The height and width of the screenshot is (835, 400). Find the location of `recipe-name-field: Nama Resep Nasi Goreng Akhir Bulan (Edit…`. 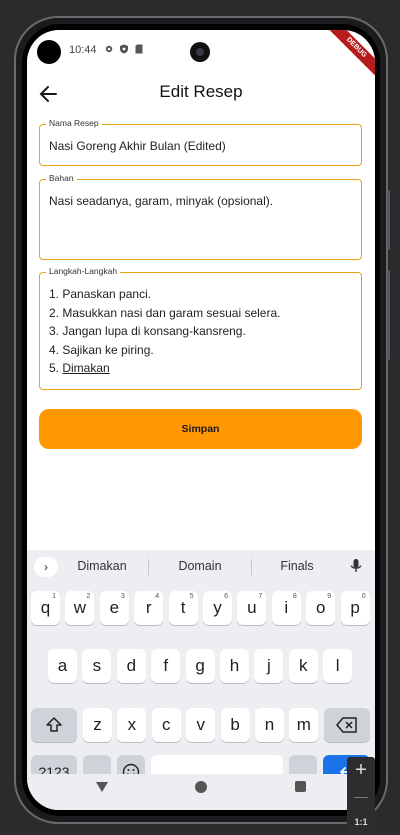

recipe-name-field: Nama Resep Nasi Goreng Akhir Bulan (Edit… is located at coordinates (200, 142).